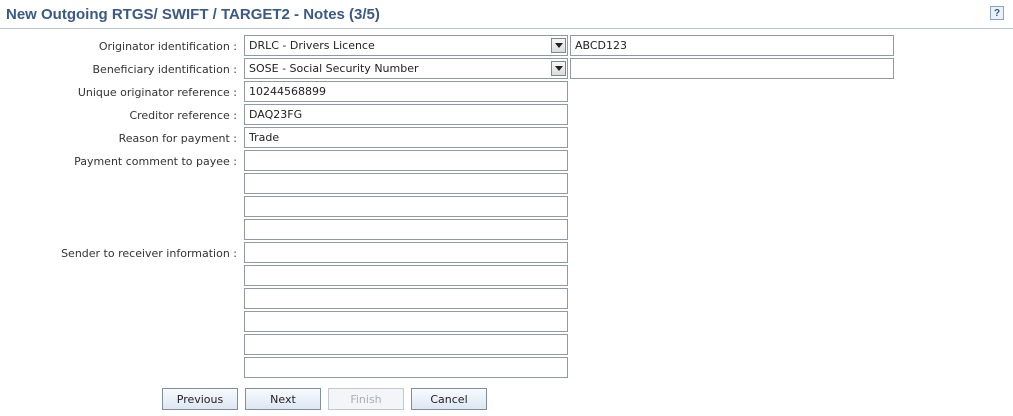  What do you see at coordinates (406, 45) in the screenshot?
I see `originator-type-select: DRLC - Drivers Licence` at bounding box center [406, 45].